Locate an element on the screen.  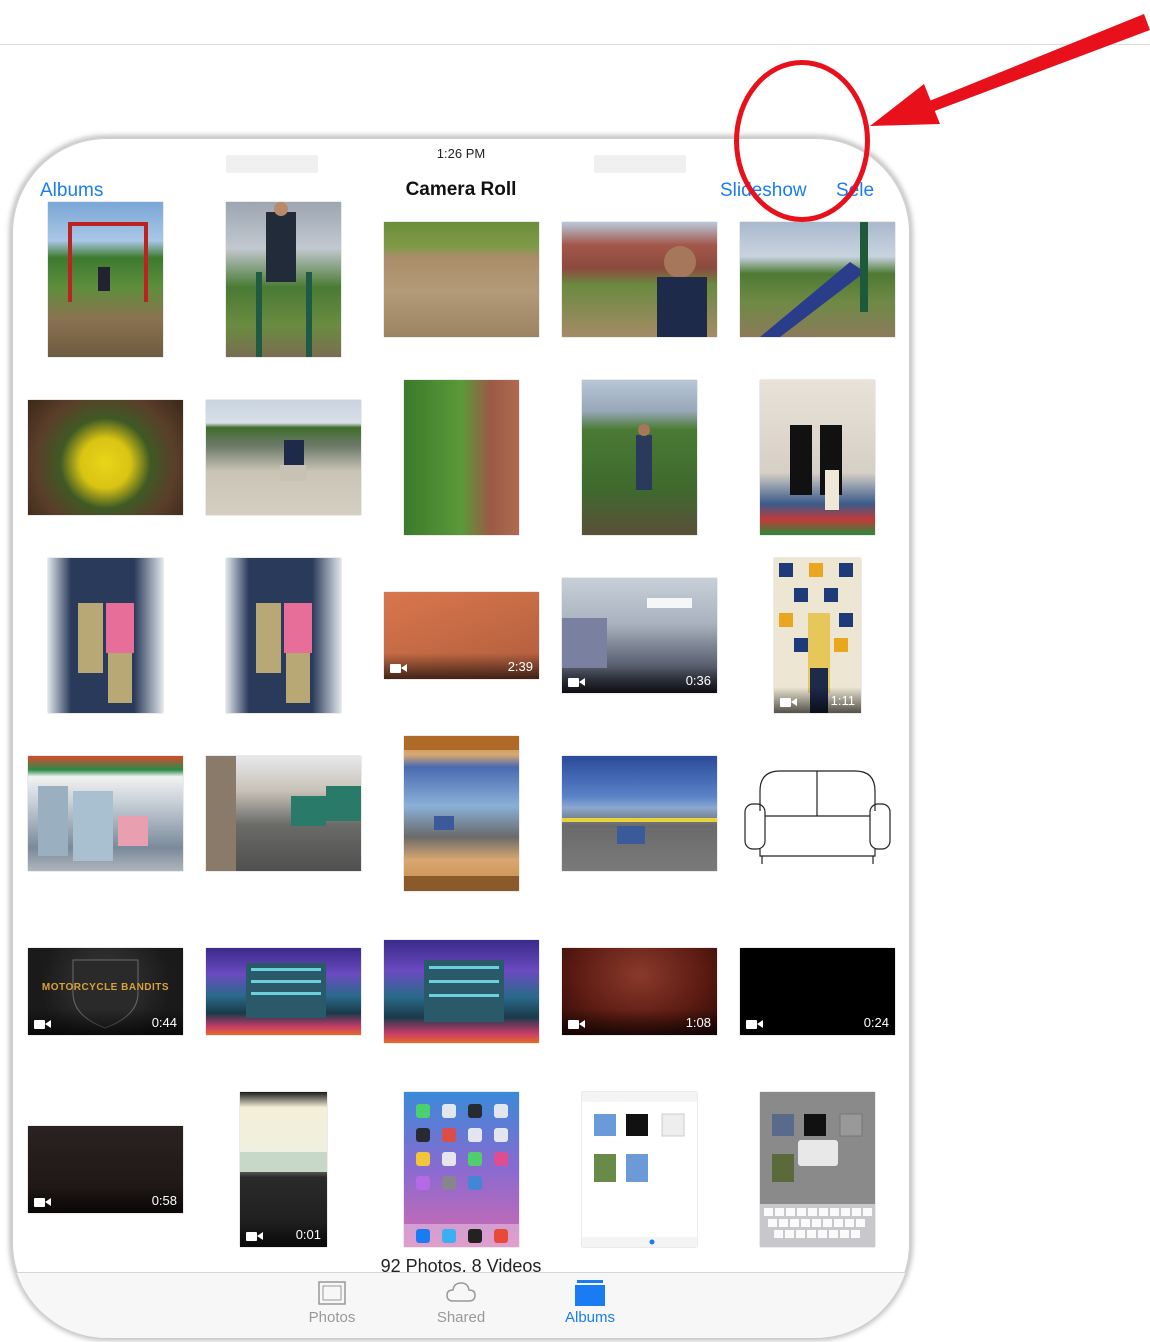
thumbnail: 1:08 is located at coordinates (639, 991).